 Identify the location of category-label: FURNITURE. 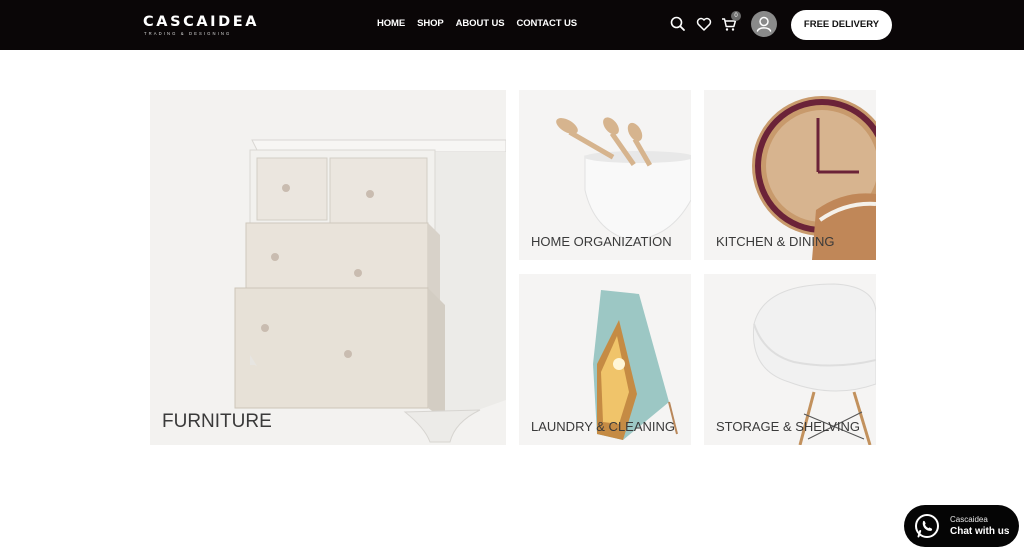
(217, 421).